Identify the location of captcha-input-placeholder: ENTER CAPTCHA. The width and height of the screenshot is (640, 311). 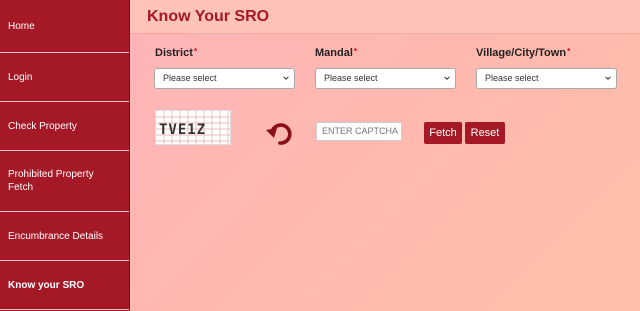
(360, 131).